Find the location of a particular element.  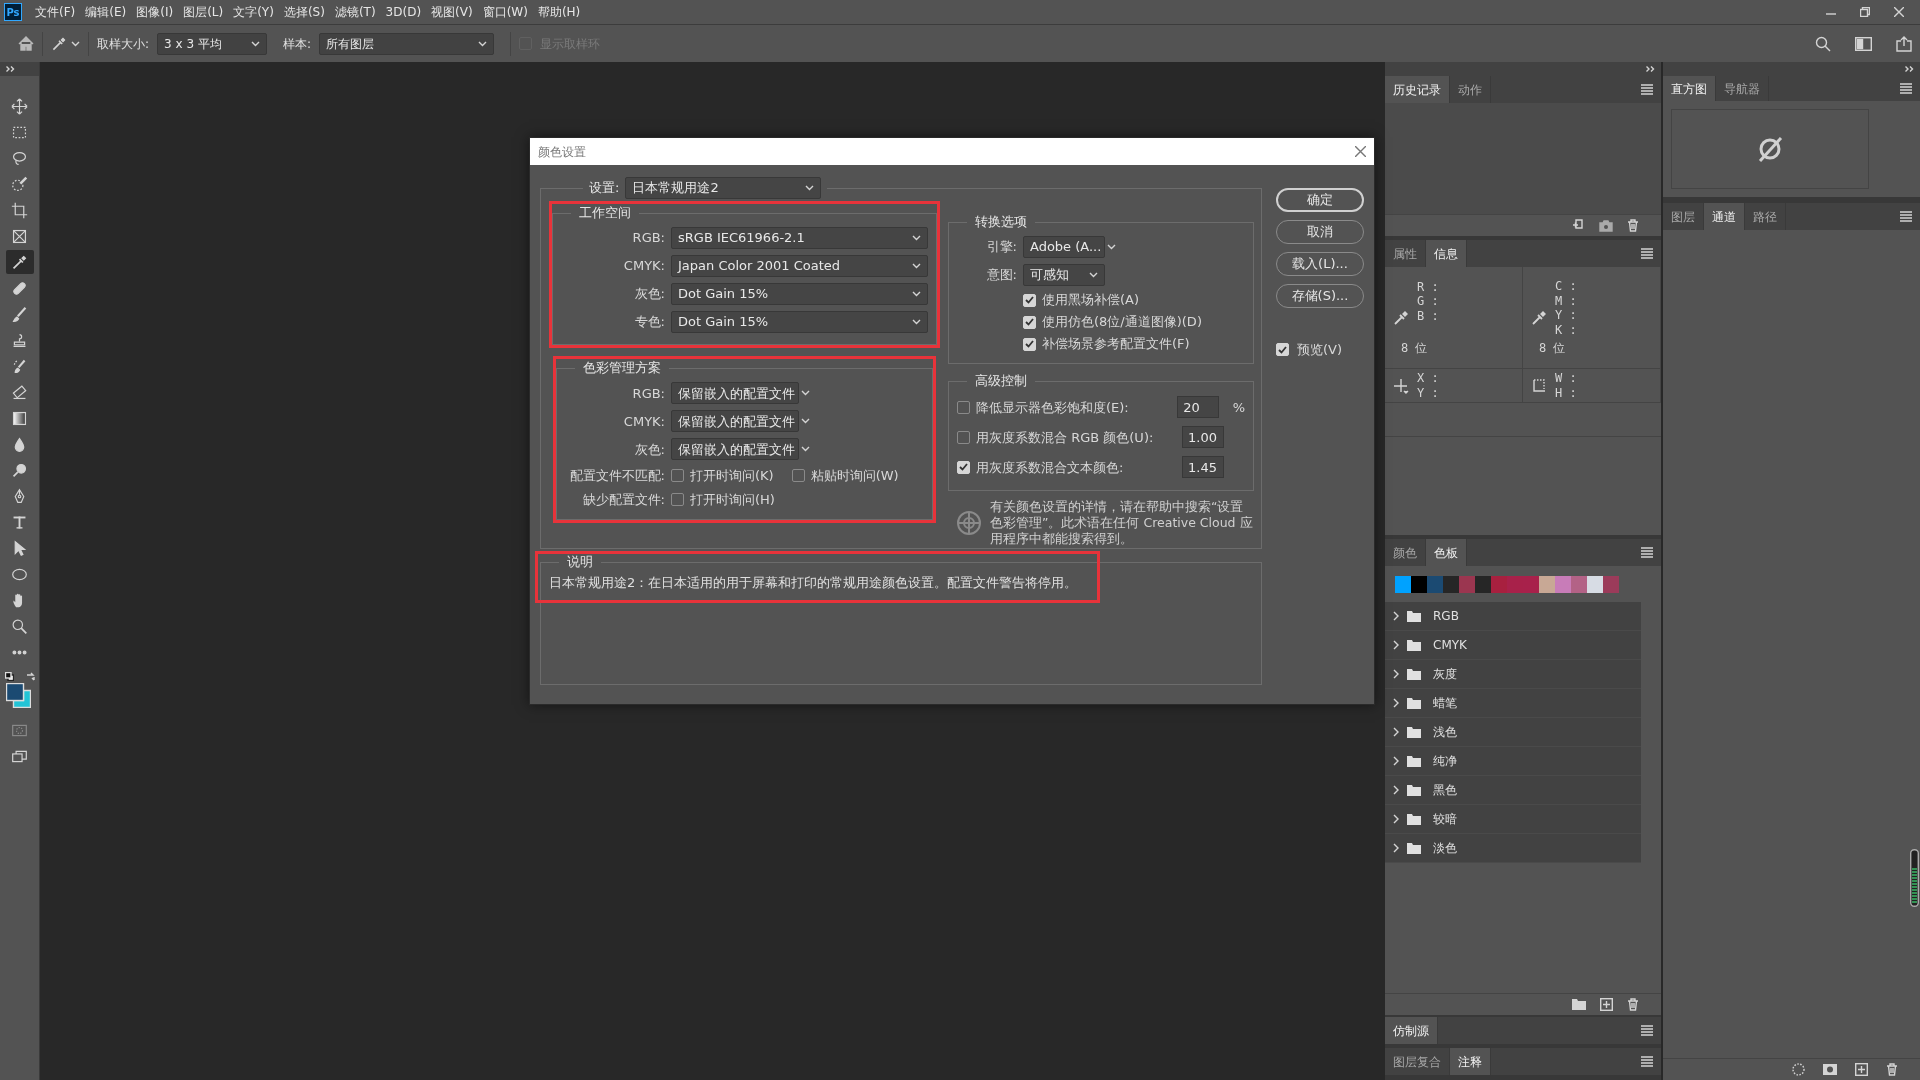

folder-icon is located at coordinates (1579, 1004).